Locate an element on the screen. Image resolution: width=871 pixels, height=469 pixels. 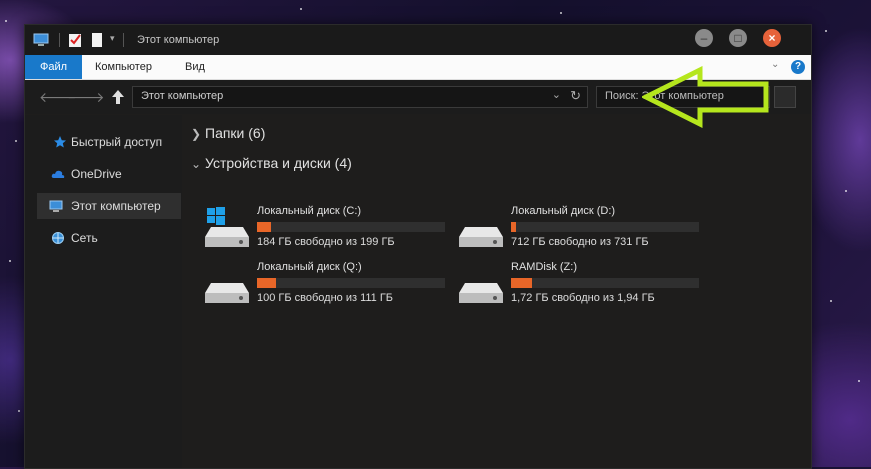
quick-access-dropdown-icon: ▾ is located at coordinates (112, 38).